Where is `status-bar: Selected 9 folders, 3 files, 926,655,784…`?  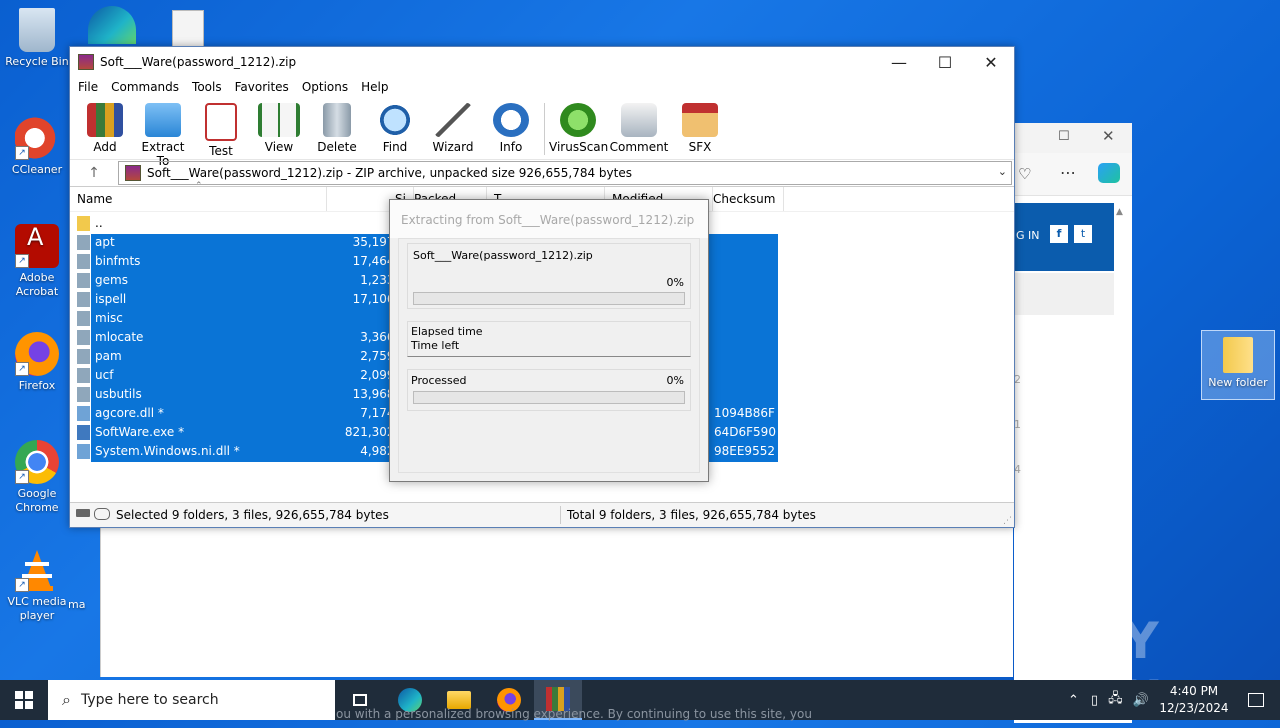
status-bar: Selected 9 folders, 3 files, 926,655,784… is located at coordinates (542, 514).